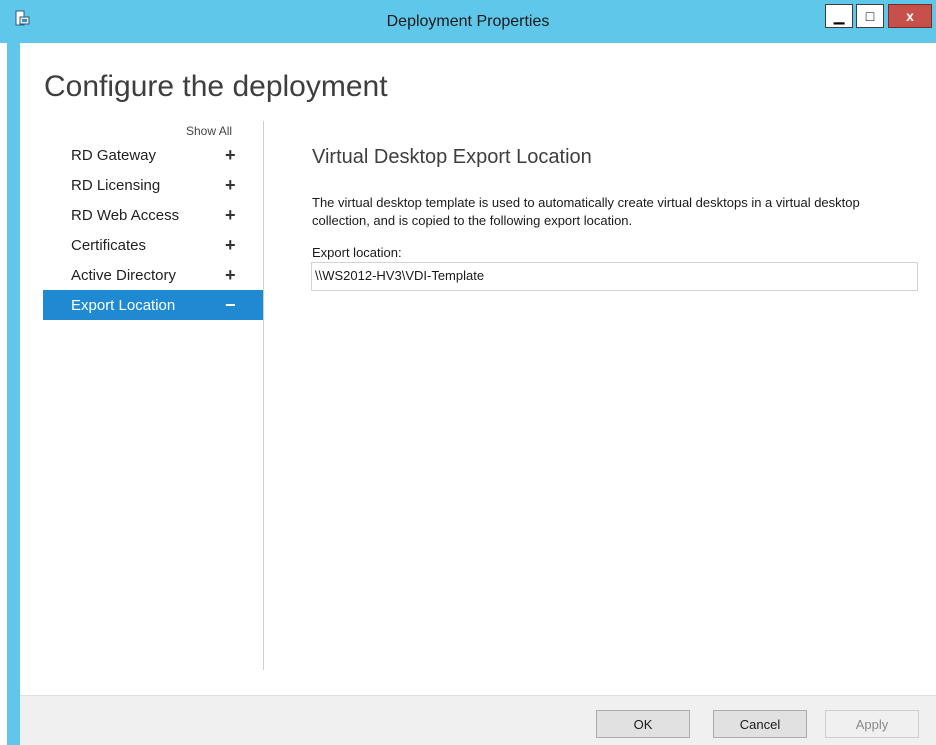 This screenshot has width=936, height=745. I want to click on page-title: Configure the deployment, so click(216, 86).